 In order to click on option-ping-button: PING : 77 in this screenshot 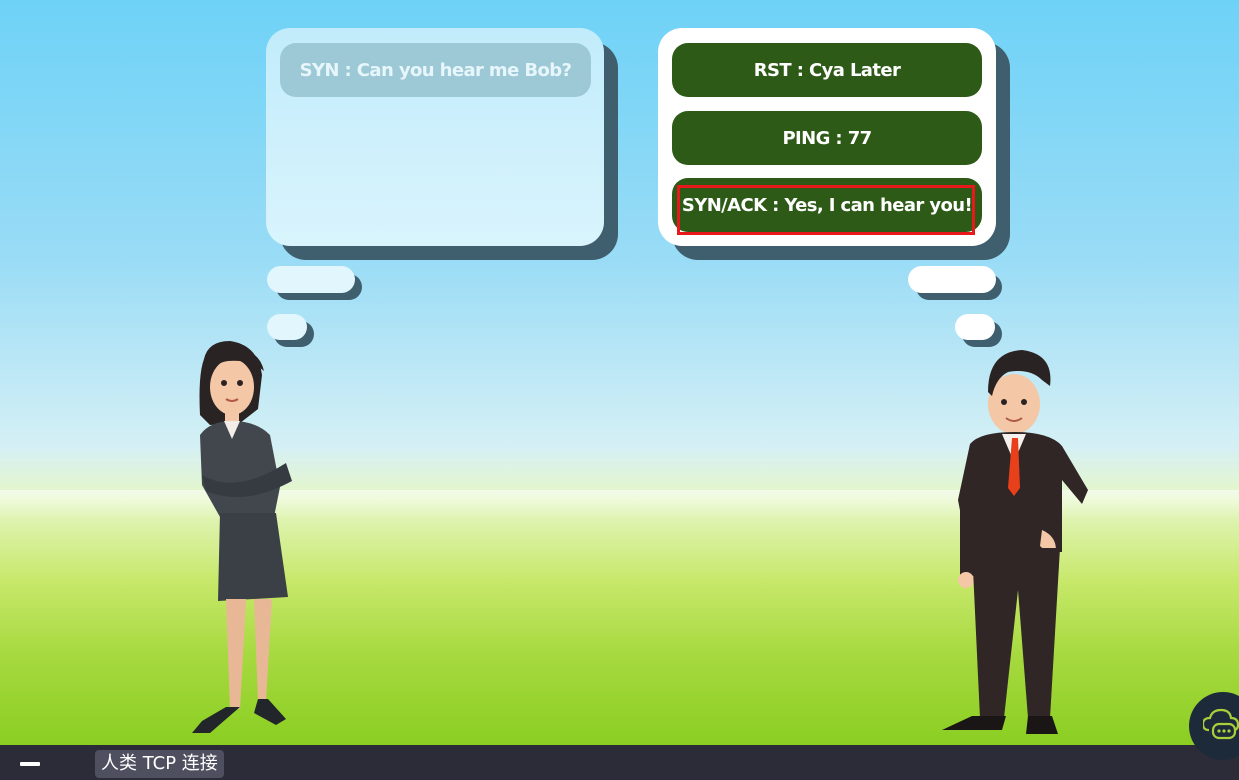, I will do `click(827, 138)`.